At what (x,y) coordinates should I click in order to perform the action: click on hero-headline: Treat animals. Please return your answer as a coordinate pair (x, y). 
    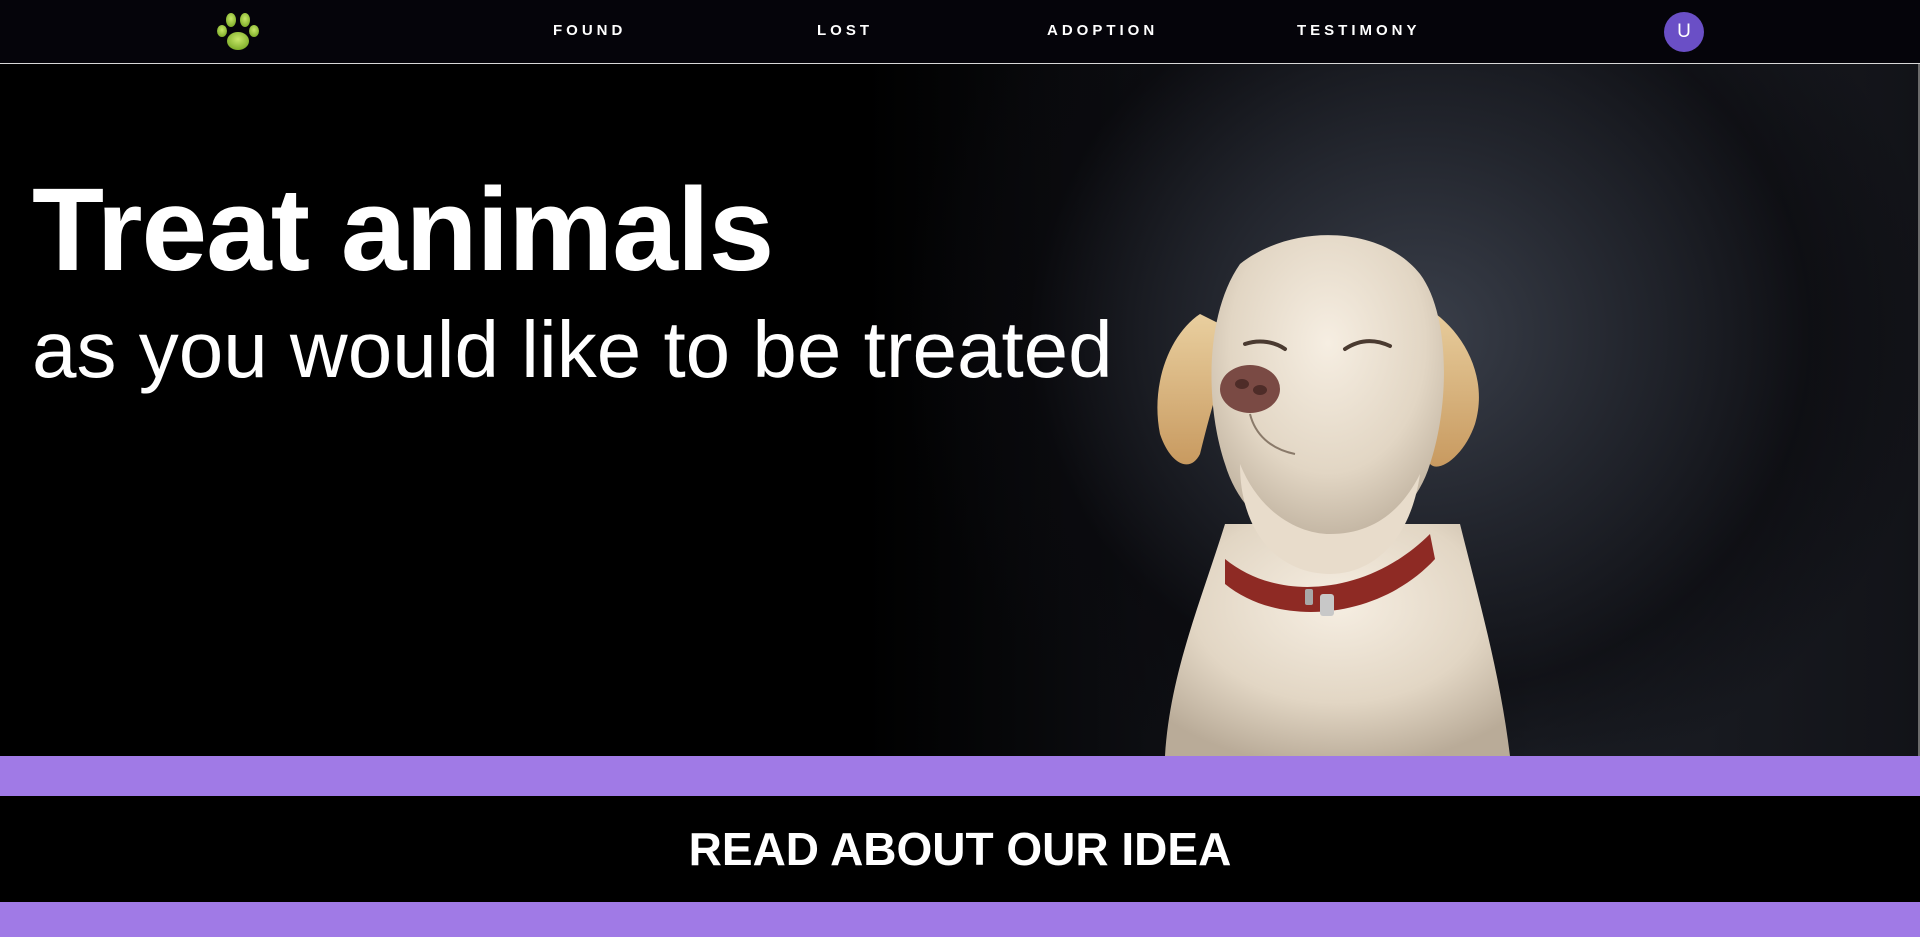
    Looking at the image, I should click on (403, 230).